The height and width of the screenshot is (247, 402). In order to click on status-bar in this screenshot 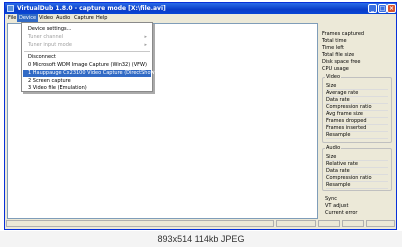, I will do `click(200, 224)`.